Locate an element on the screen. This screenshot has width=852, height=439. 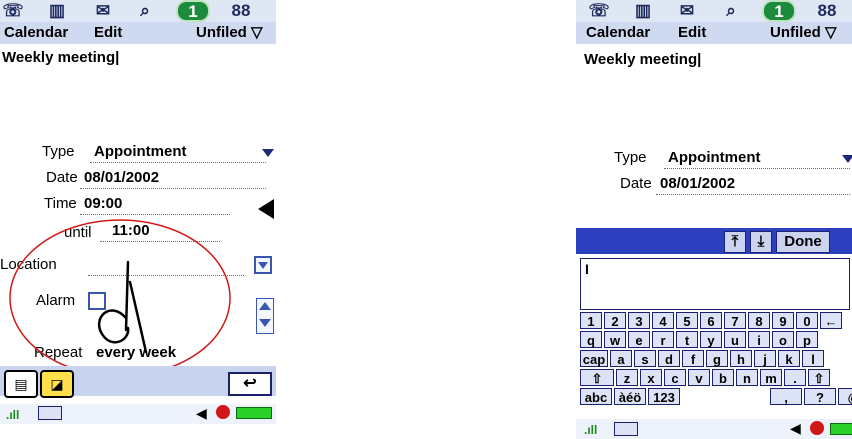
move-to-top-button: ⤒ is located at coordinates (735, 242).